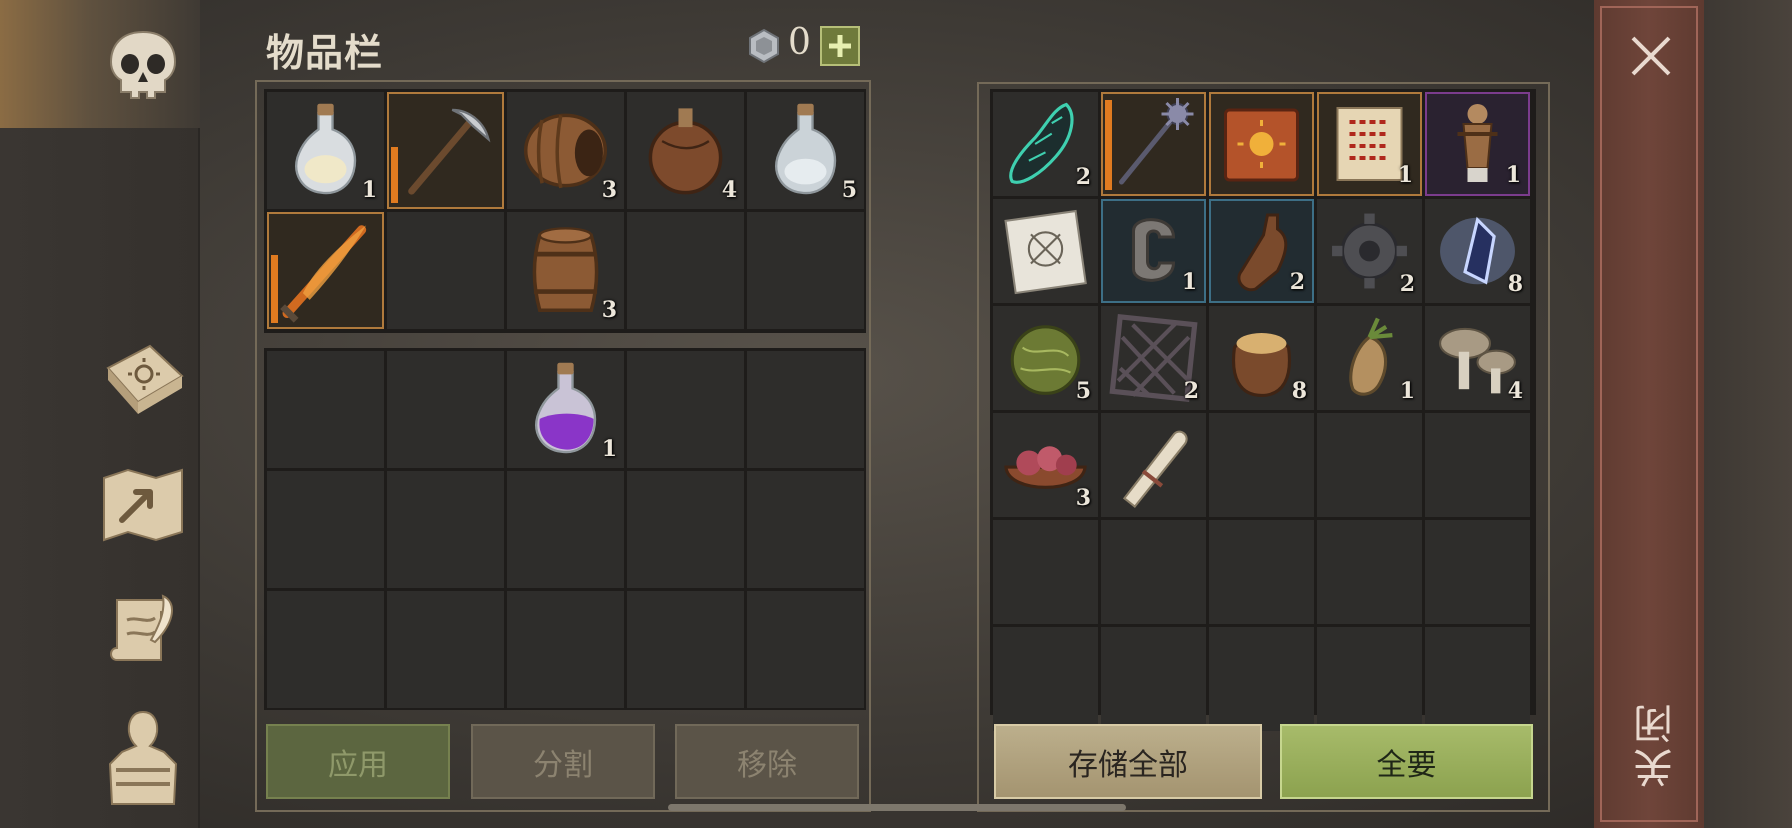 This screenshot has width=1792, height=828. I want to click on map-icon, so click(143, 505).